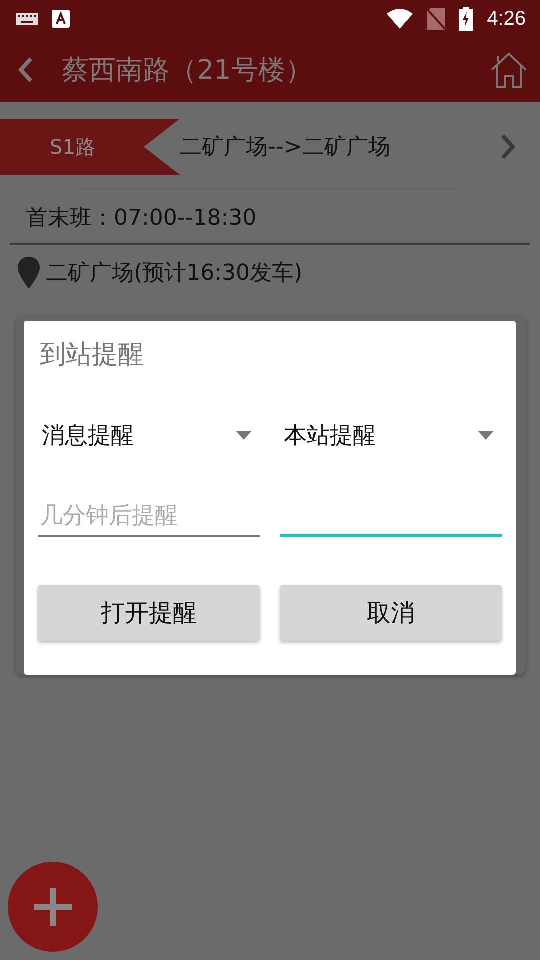 Image resolution: width=540 pixels, height=960 pixels. What do you see at coordinates (174, 274) in the screenshot?
I see `station-text: 二矿广场(预计16:30发车)` at bounding box center [174, 274].